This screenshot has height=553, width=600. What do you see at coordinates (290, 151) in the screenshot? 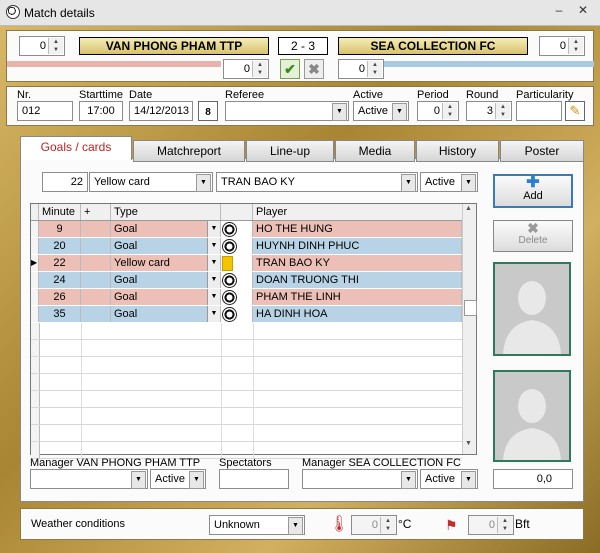
I see `tab-line-up: Line-up` at bounding box center [290, 151].